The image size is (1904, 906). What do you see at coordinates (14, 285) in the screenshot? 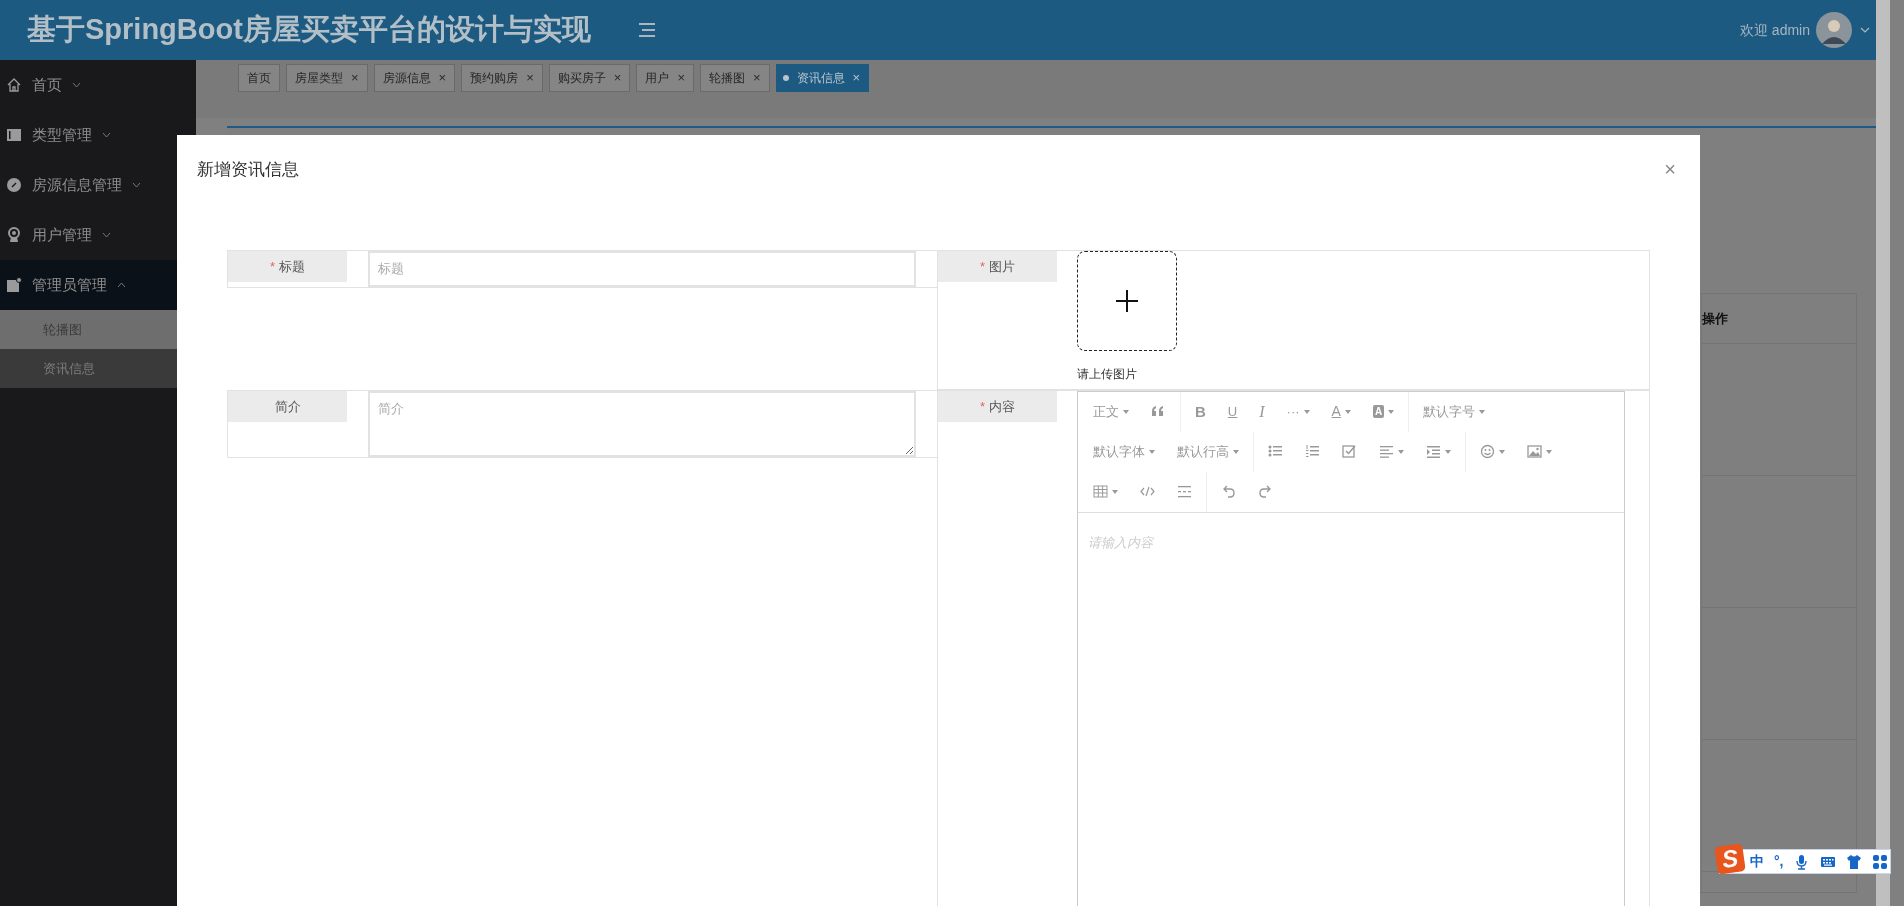
I see `note-icon` at bounding box center [14, 285].